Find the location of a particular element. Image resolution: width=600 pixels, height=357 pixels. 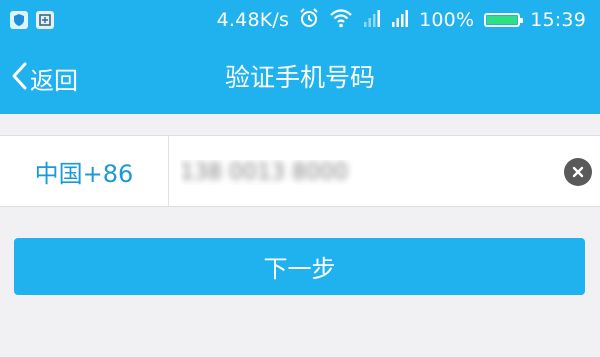

page-title: 验证手机号码 is located at coordinates (299, 77).